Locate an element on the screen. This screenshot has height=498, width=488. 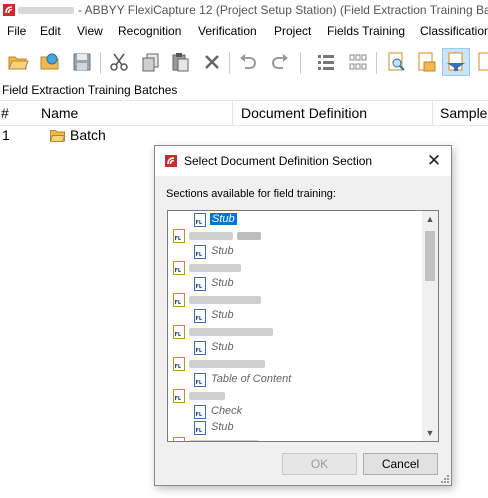
details-view-button is located at coordinates (326, 62).